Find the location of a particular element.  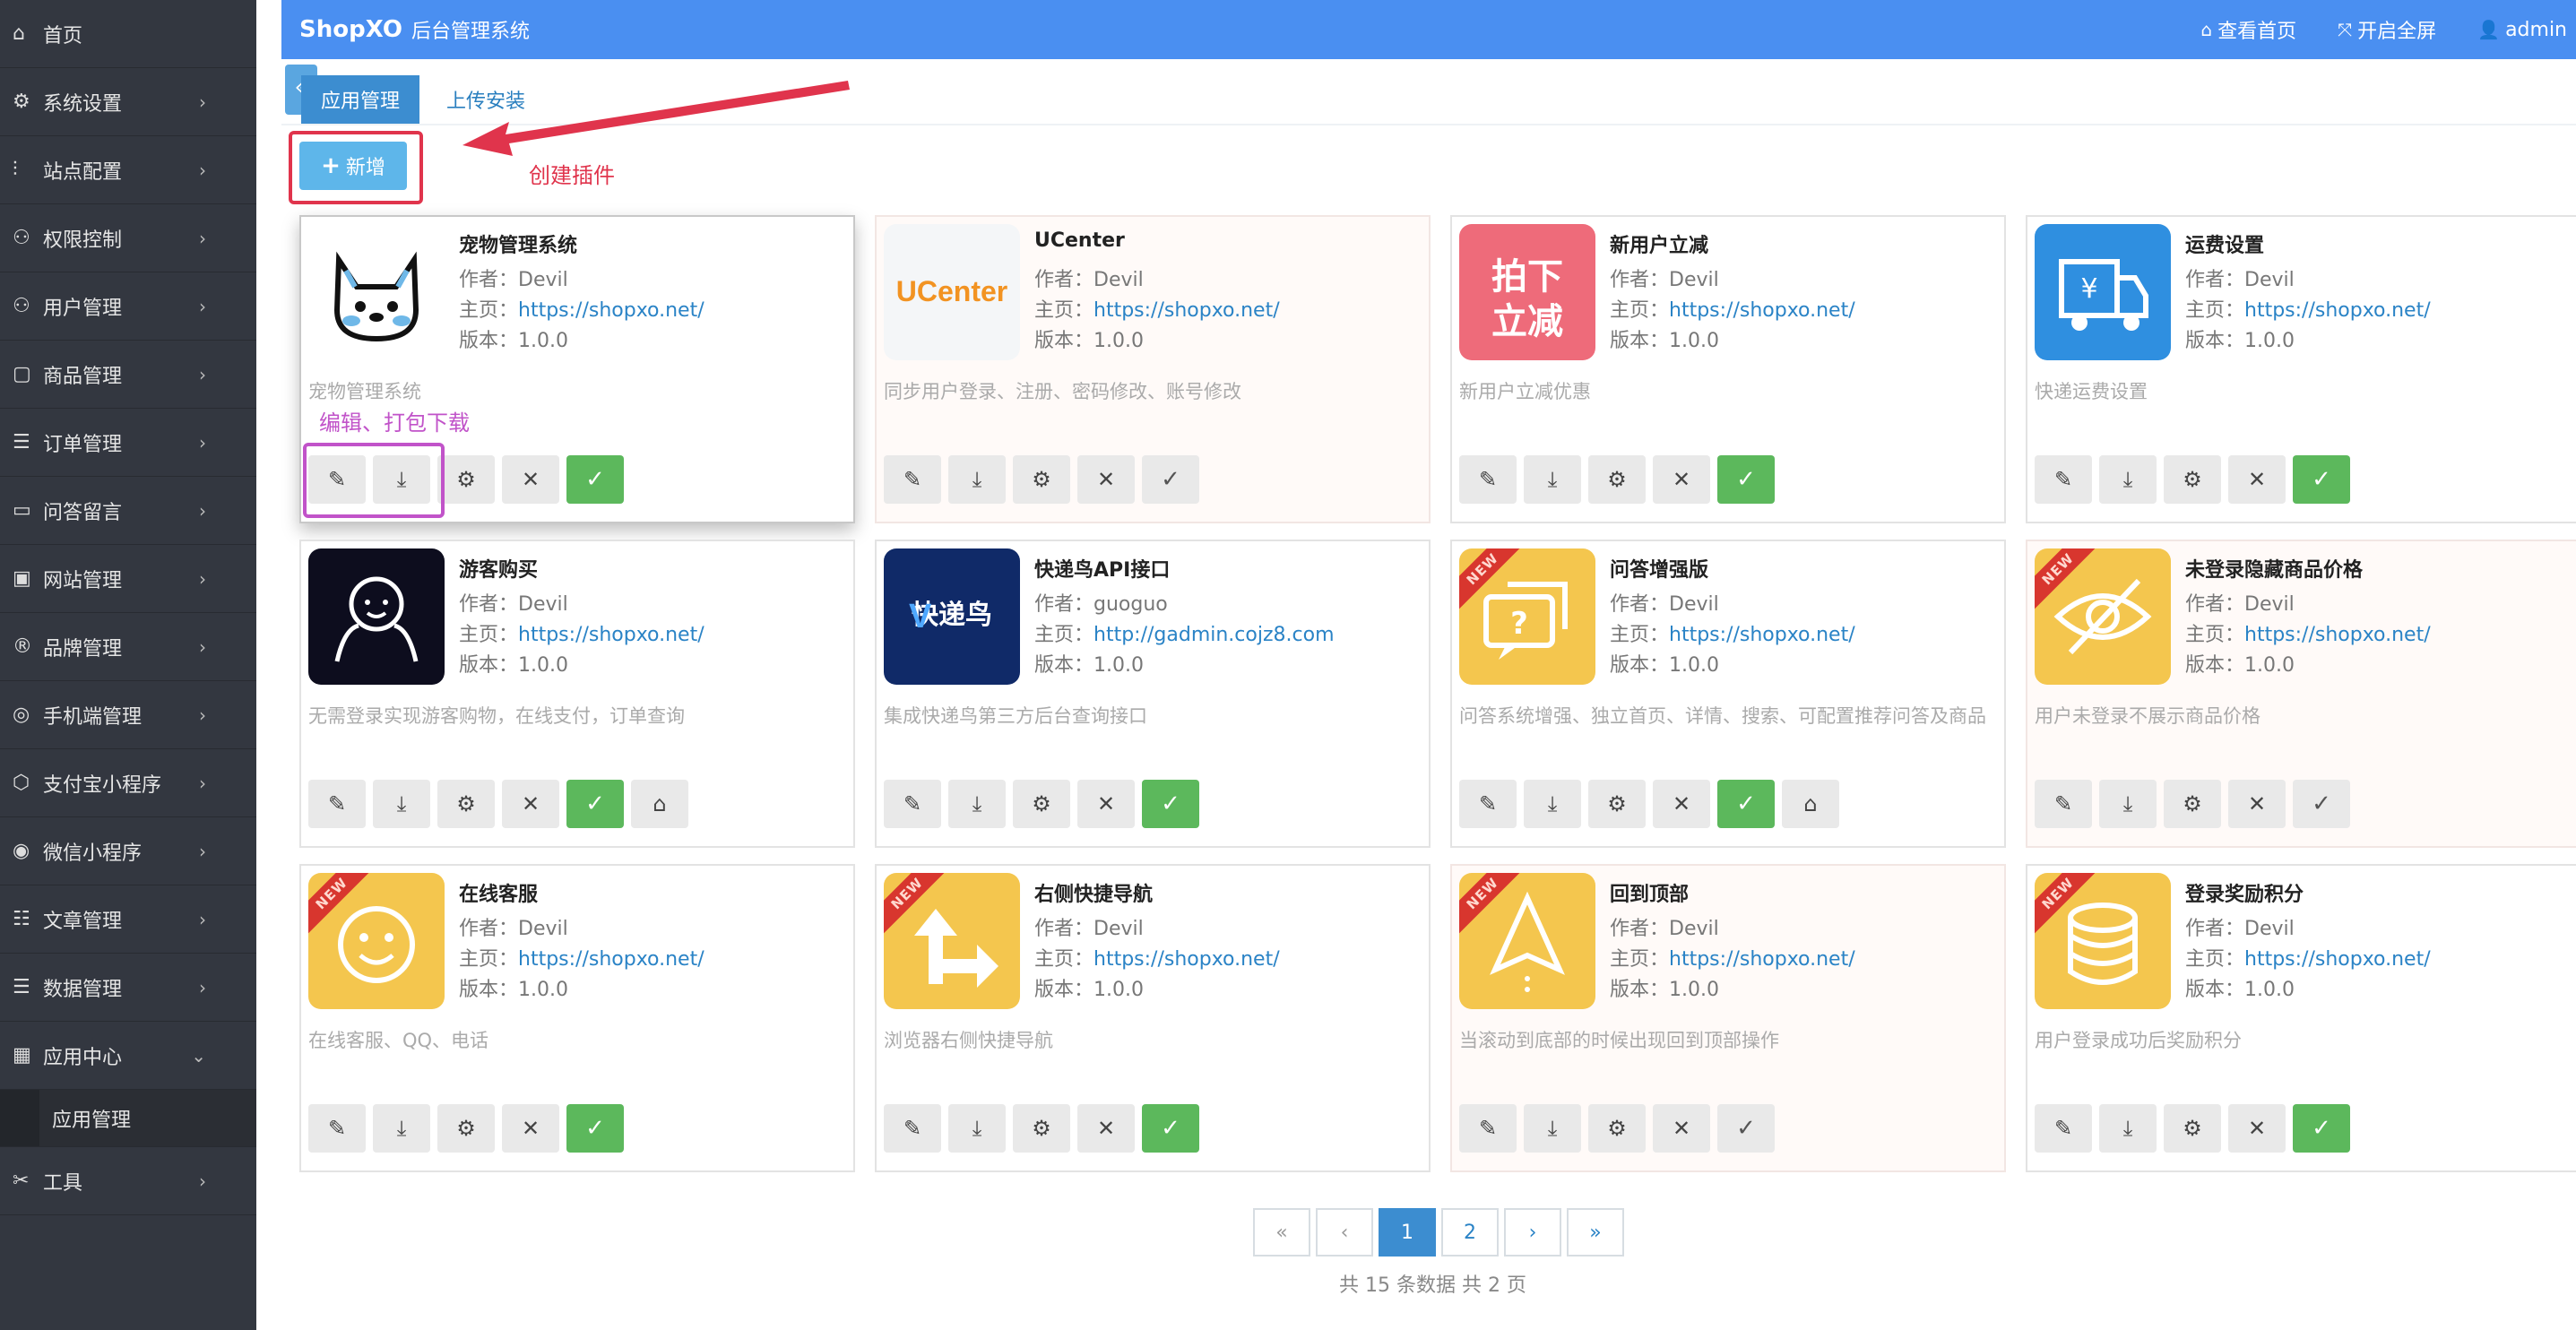

sidebar-item: ◉ 微信小程序 › is located at coordinates (128, 851).